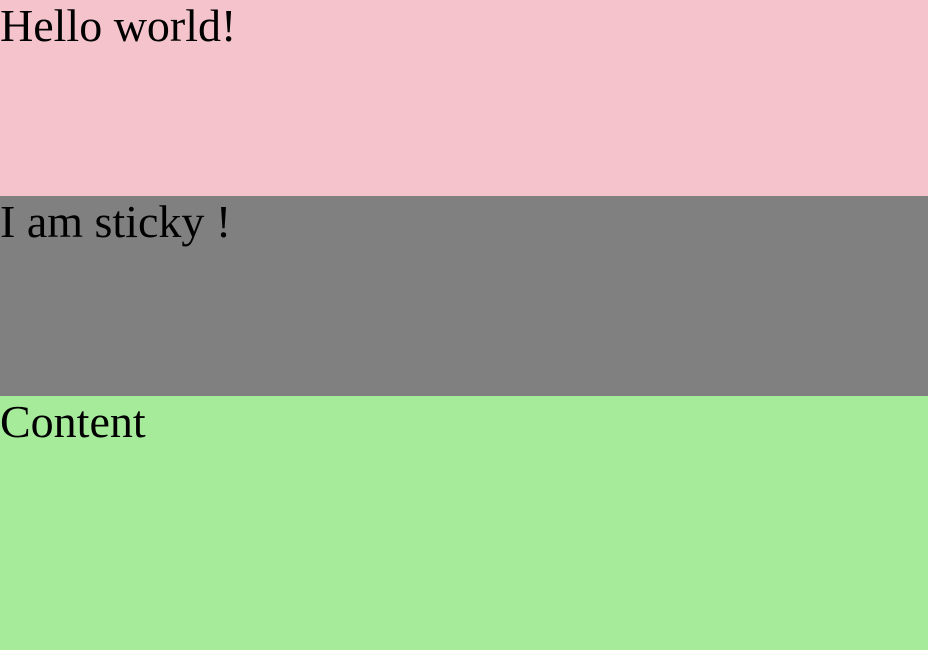  Describe the element at coordinates (118, 25) in the screenshot. I see `header-text: Hello world!` at that location.